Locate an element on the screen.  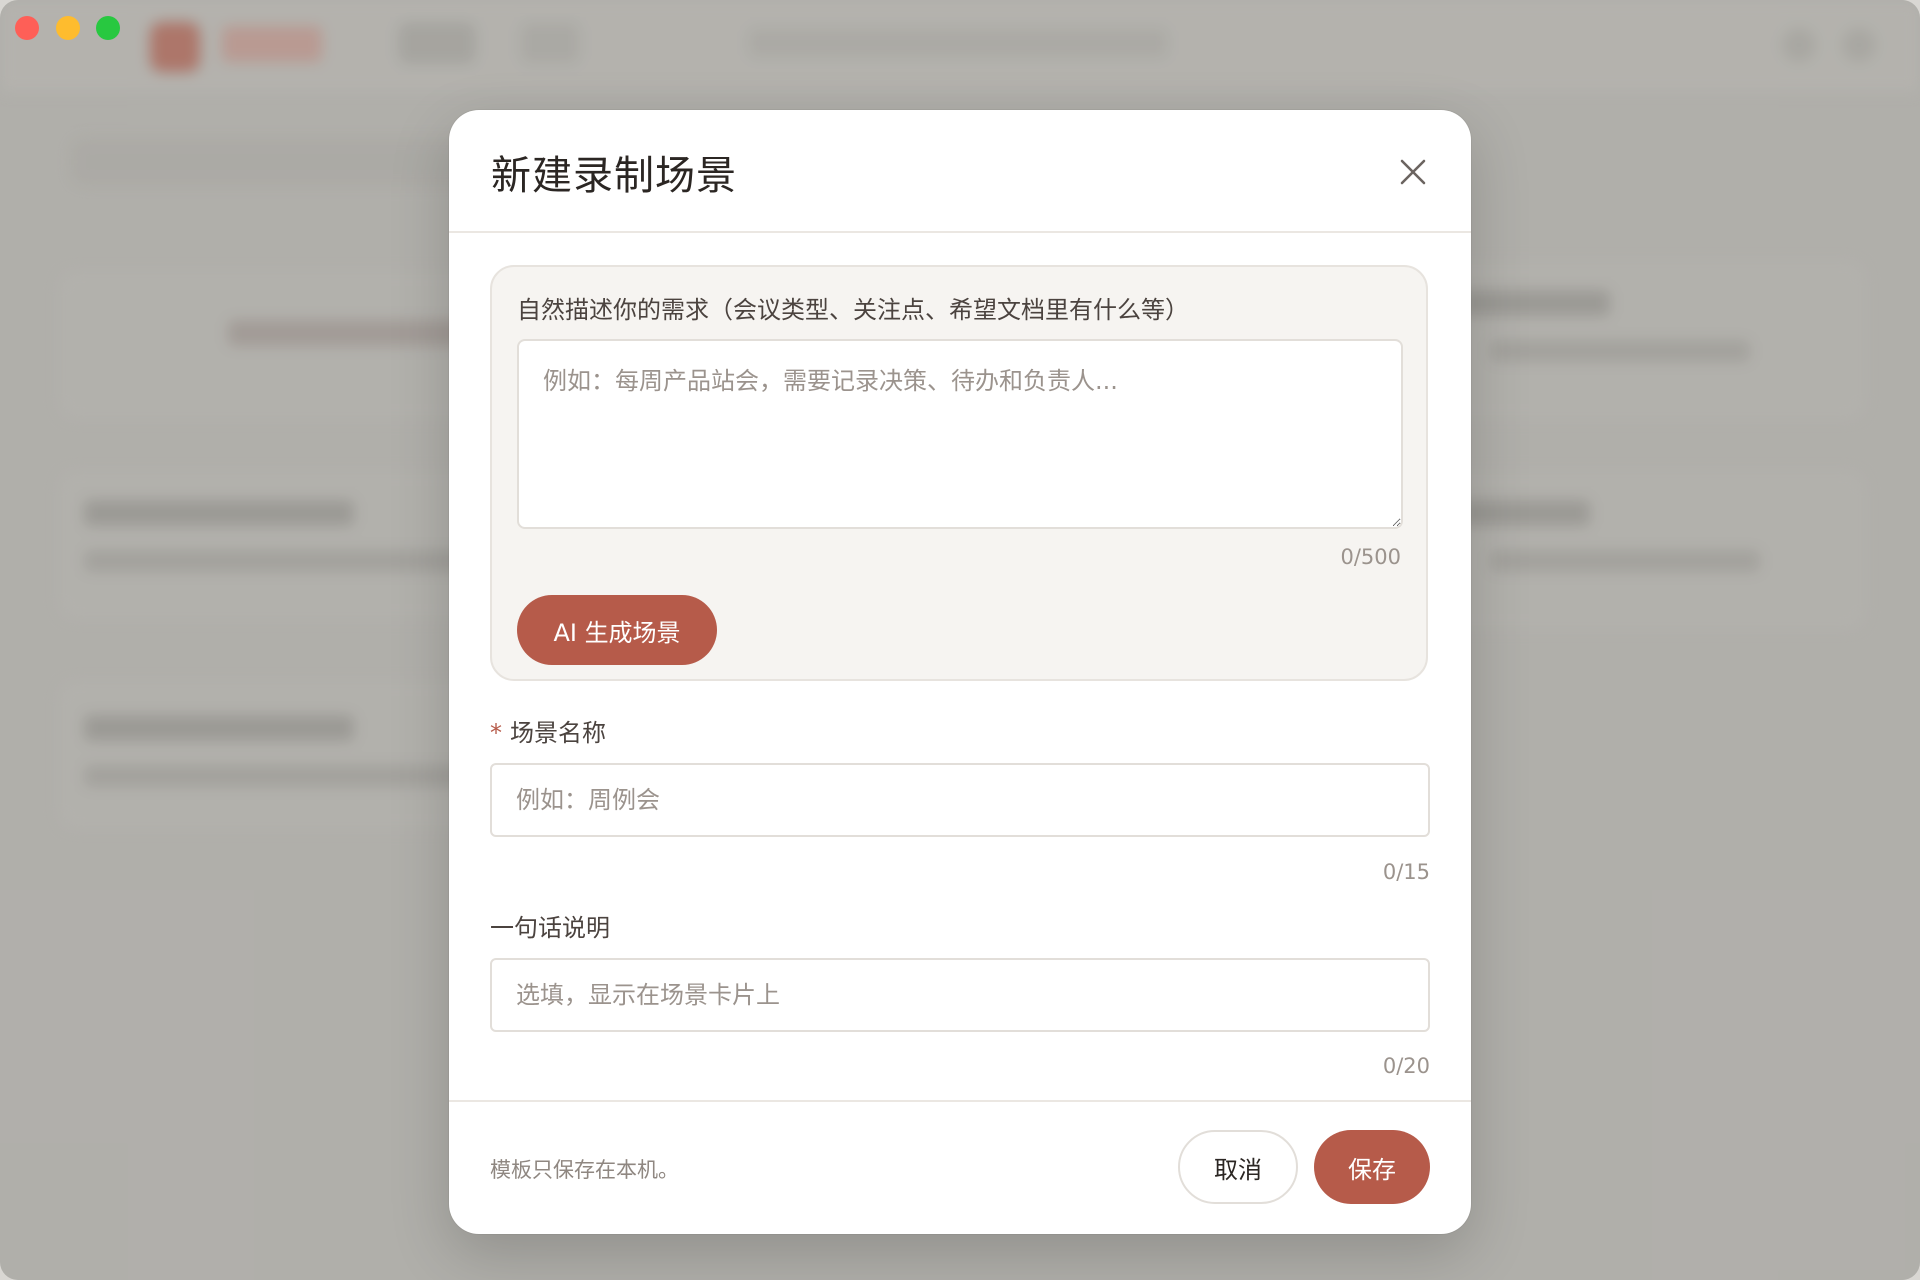
dialog-header: 新建录制场景 is located at coordinates (960, 171).